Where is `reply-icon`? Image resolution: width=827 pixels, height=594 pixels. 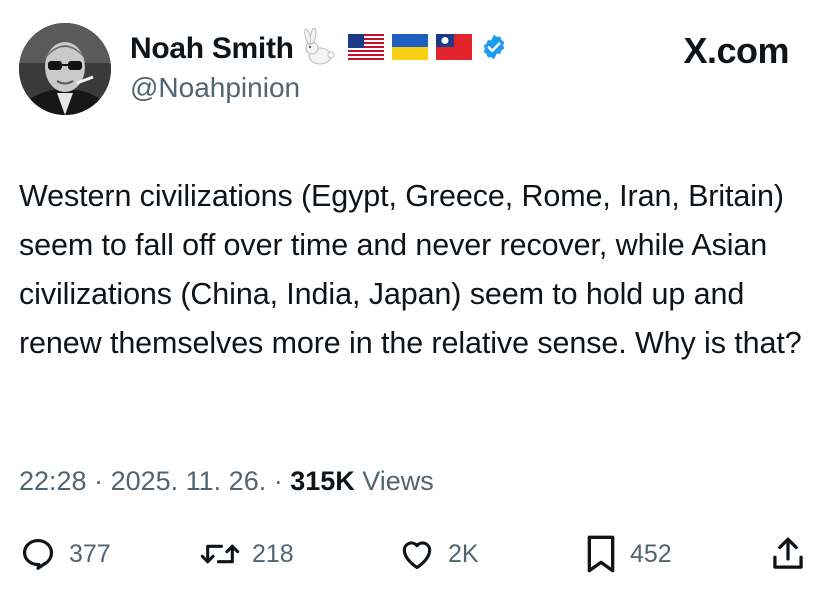
reply-icon is located at coordinates (38, 554).